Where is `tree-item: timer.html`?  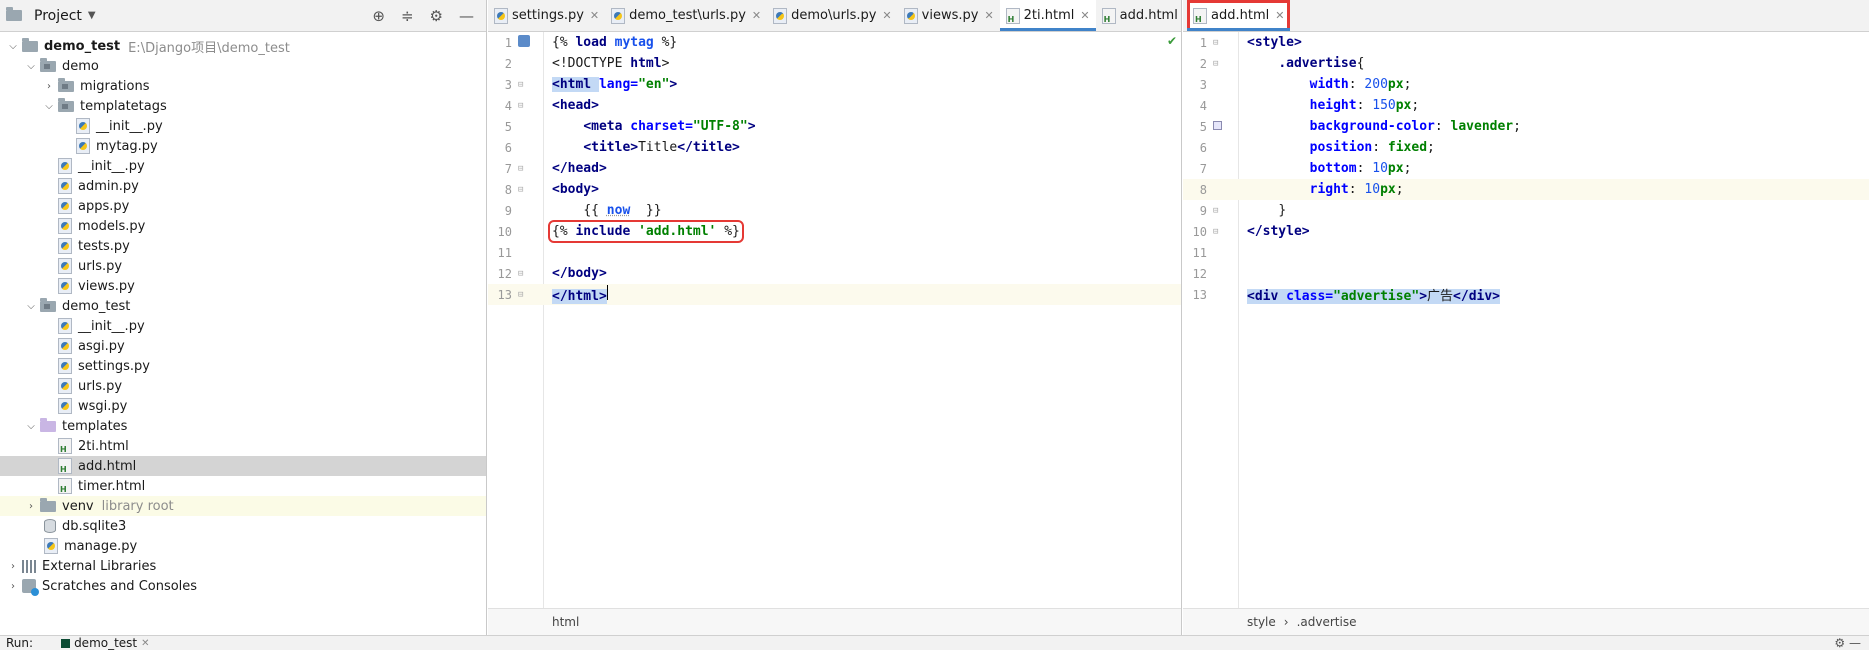 tree-item: timer.html is located at coordinates (243, 486).